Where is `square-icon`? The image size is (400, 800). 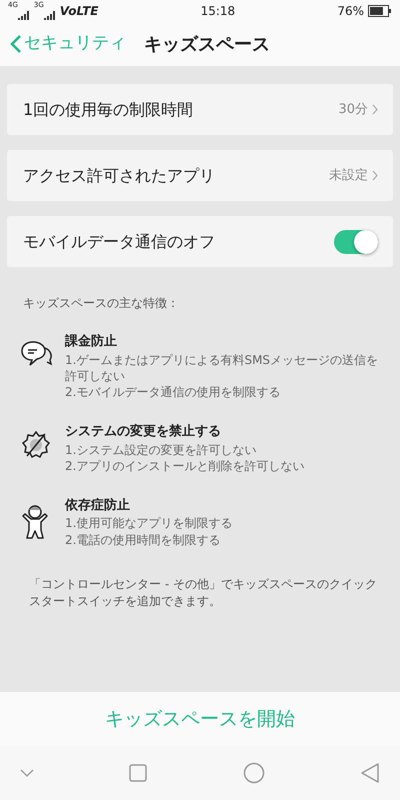
square-icon is located at coordinates (138, 773).